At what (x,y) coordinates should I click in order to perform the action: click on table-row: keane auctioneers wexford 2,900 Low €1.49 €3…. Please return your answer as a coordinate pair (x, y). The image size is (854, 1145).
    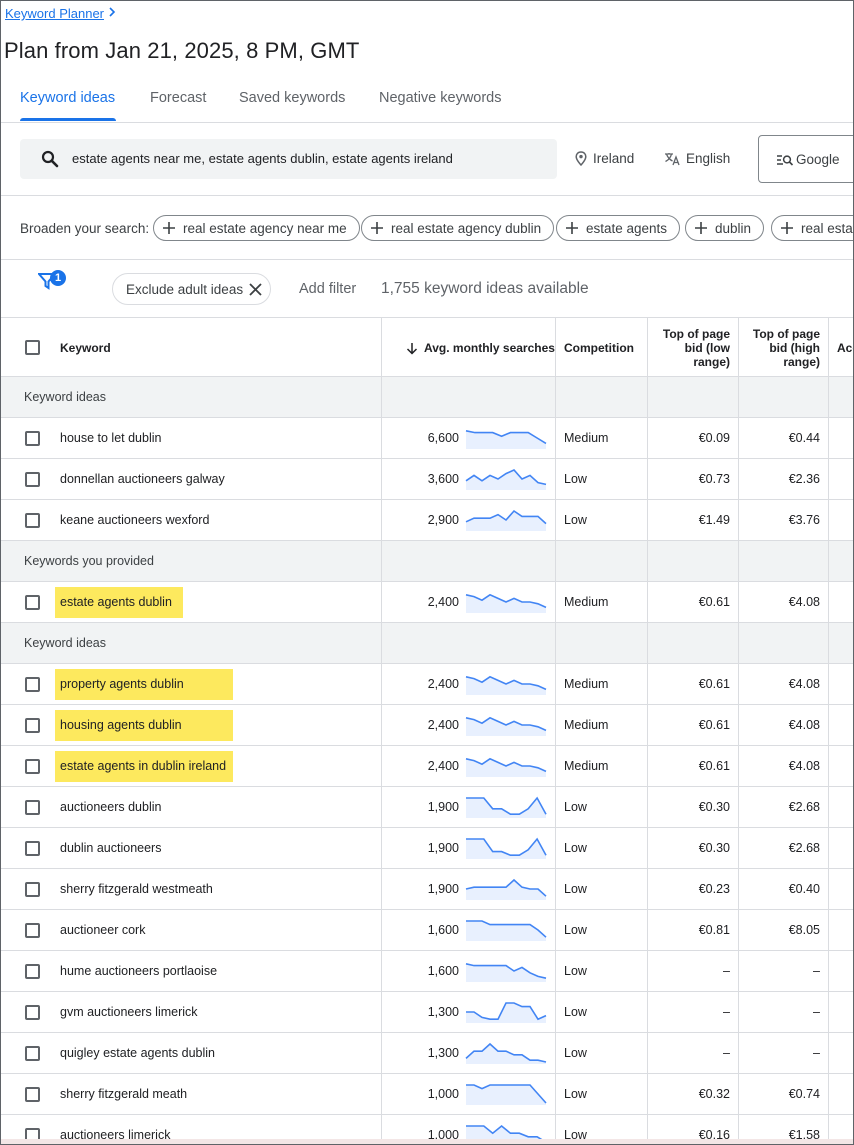
    Looking at the image, I should click on (427, 520).